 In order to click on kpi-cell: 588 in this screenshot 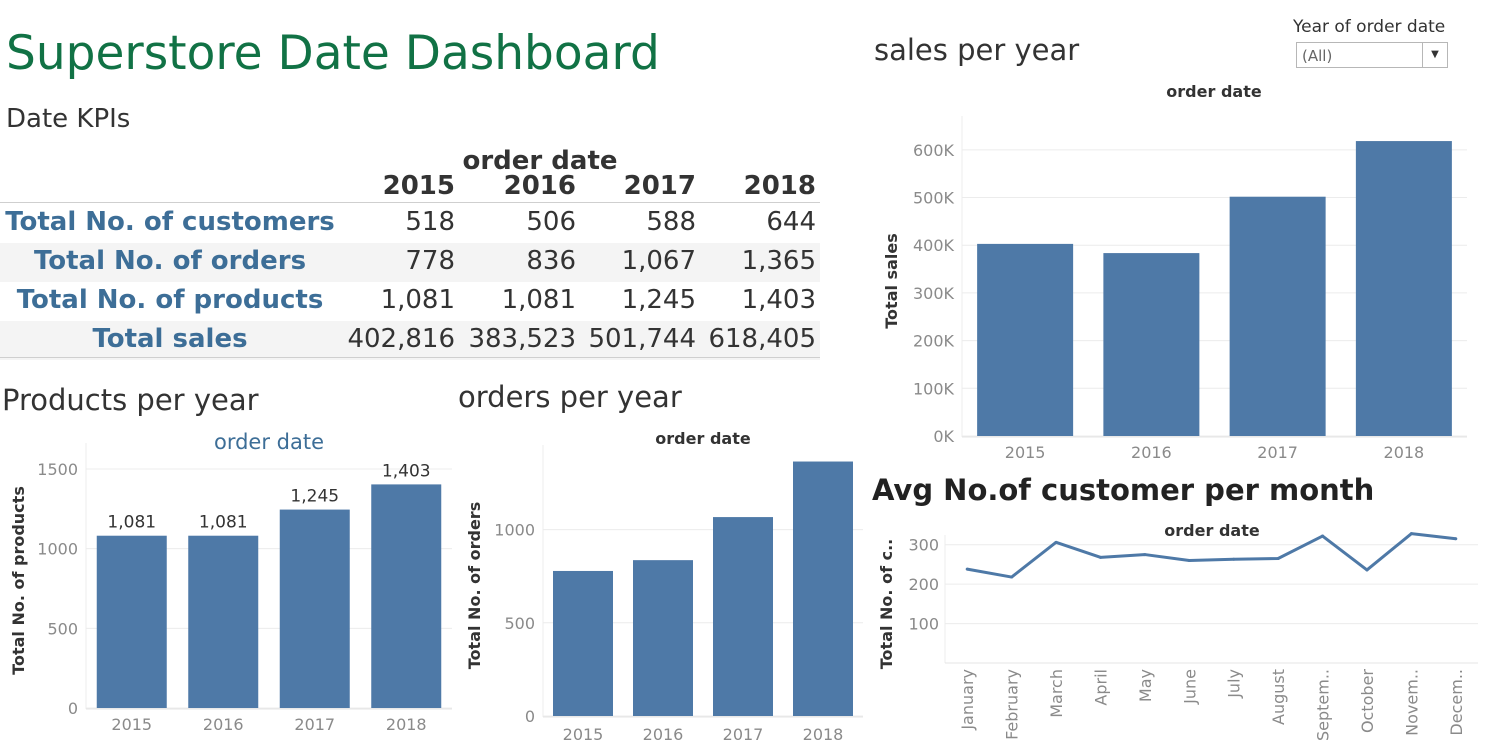, I will do `click(671, 222)`.